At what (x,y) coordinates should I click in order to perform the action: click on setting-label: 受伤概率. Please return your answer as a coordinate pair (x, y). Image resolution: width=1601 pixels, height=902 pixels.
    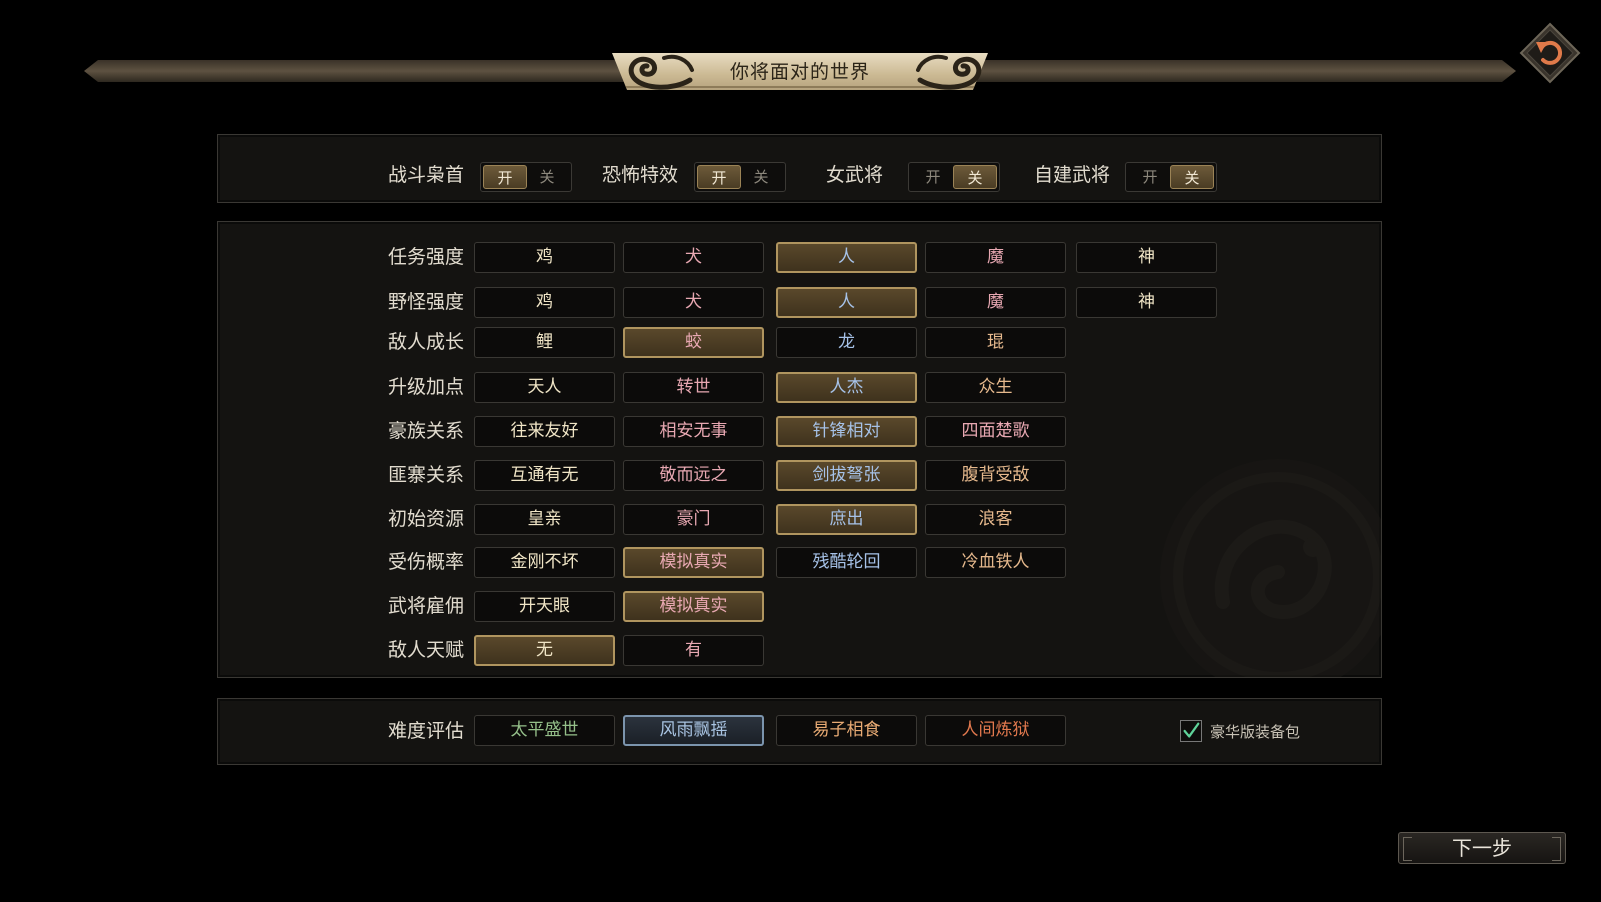
    Looking at the image, I should click on (426, 562).